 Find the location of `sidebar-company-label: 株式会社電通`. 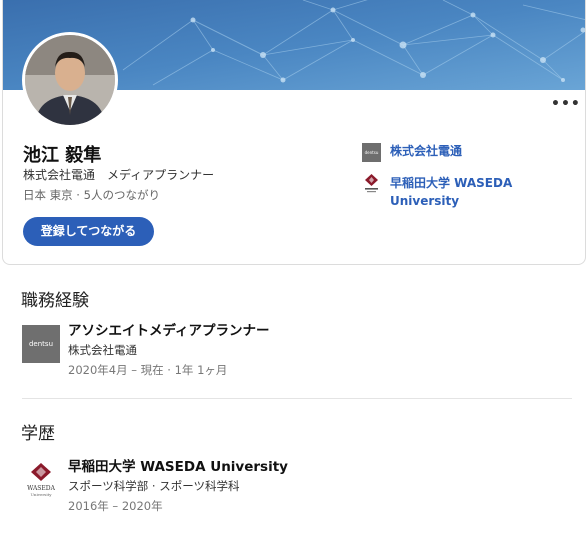

sidebar-company-label: 株式会社電通 is located at coordinates (426, 151).